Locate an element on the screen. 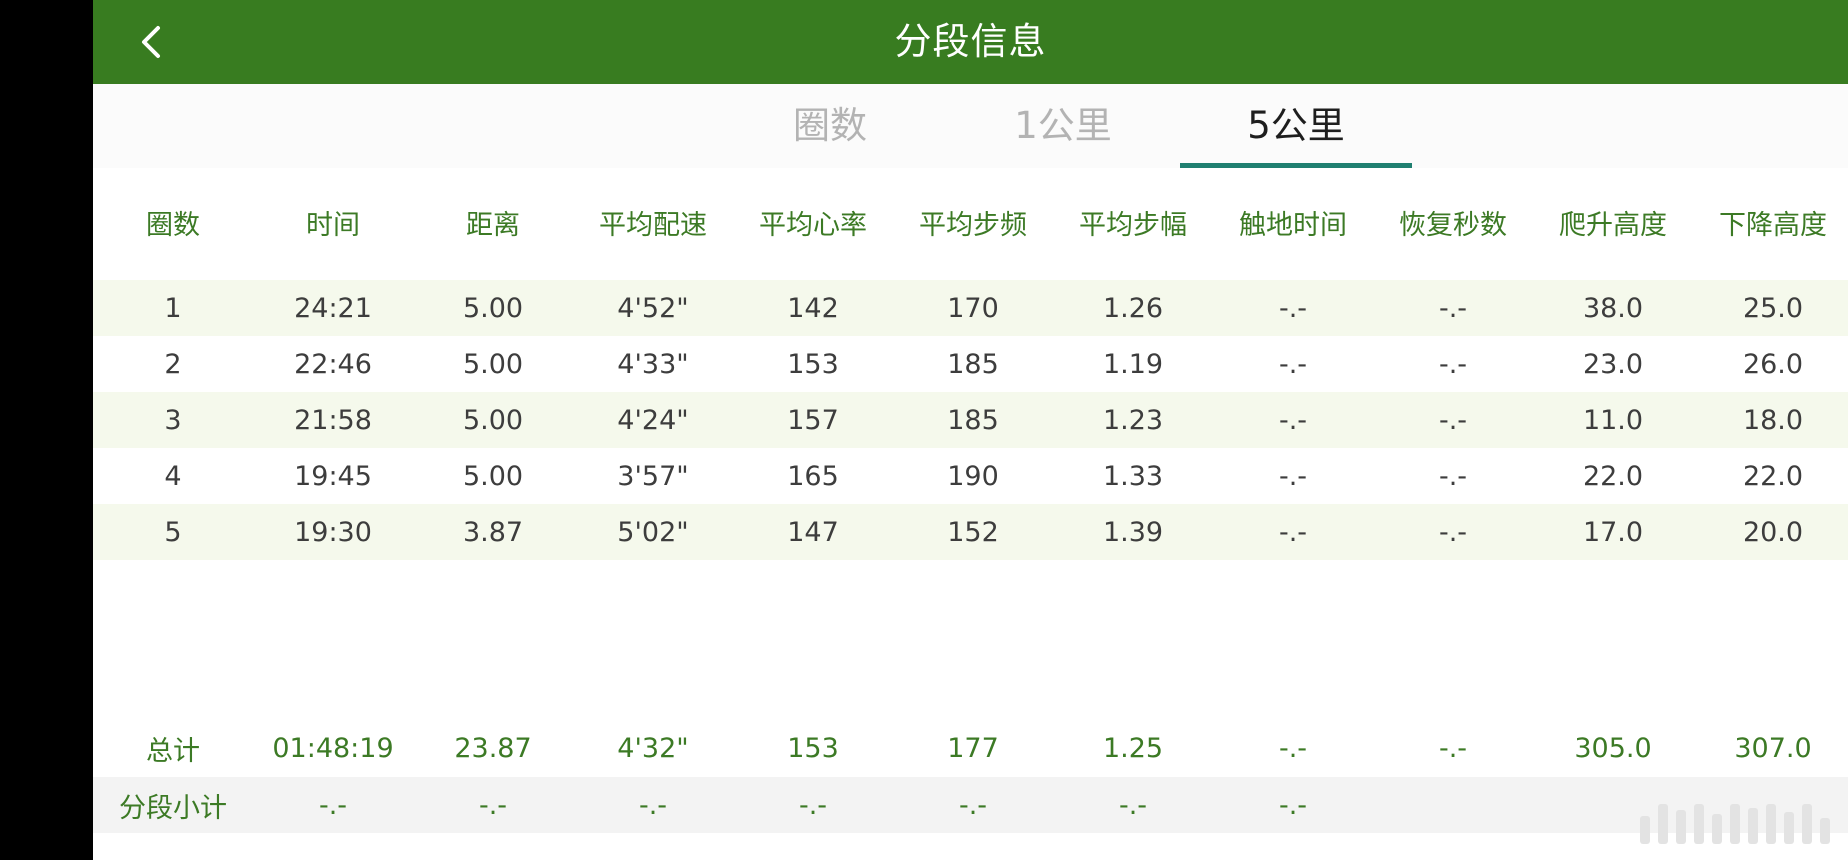 The width and height of the screenshot is (1848, 860). table-cell: 20.0 is located at coordinates (1773, 532).